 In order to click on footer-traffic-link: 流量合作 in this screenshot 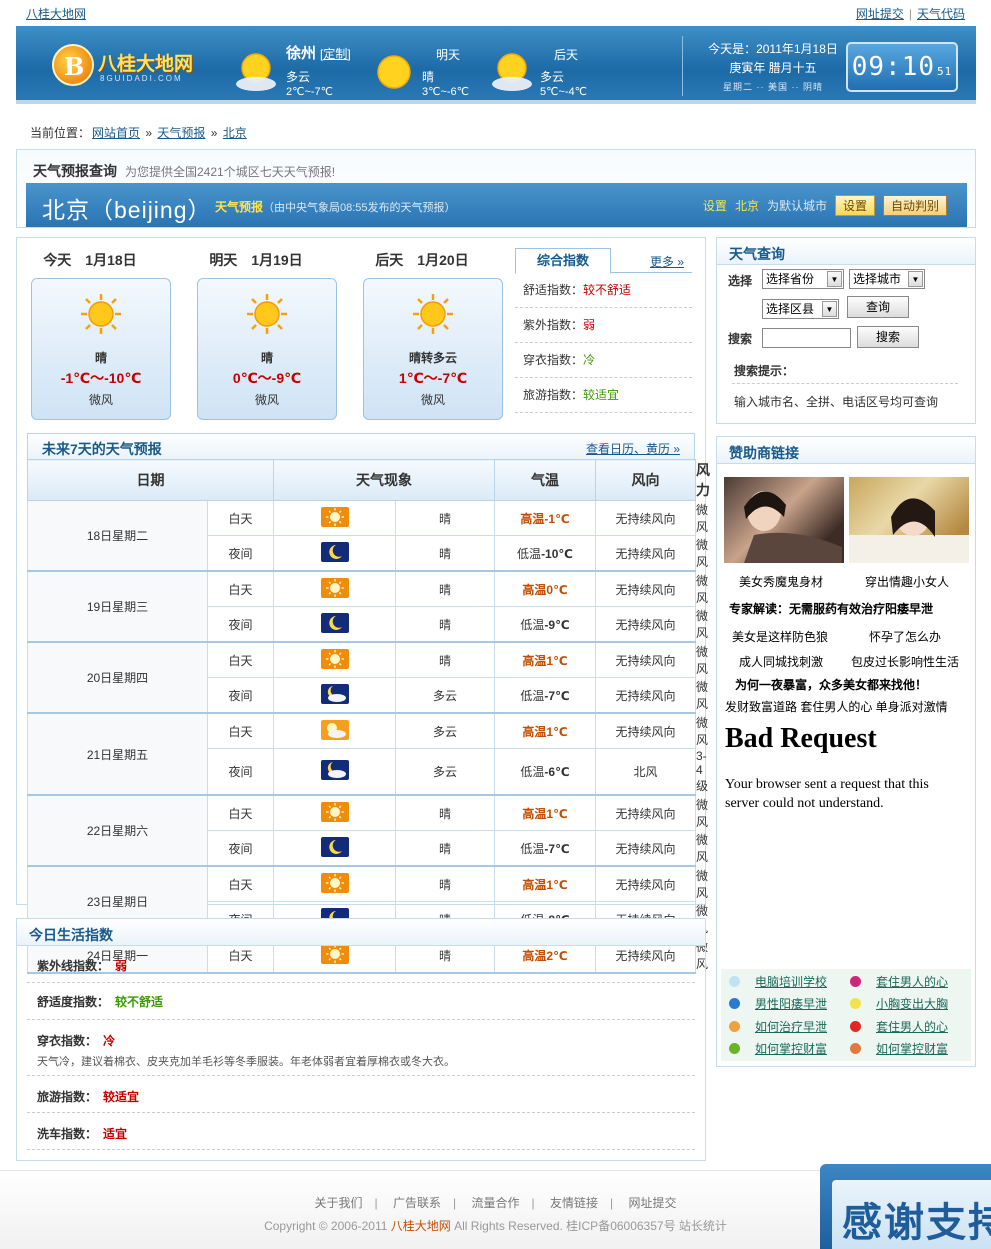, I will do `click(495, 1203)`.